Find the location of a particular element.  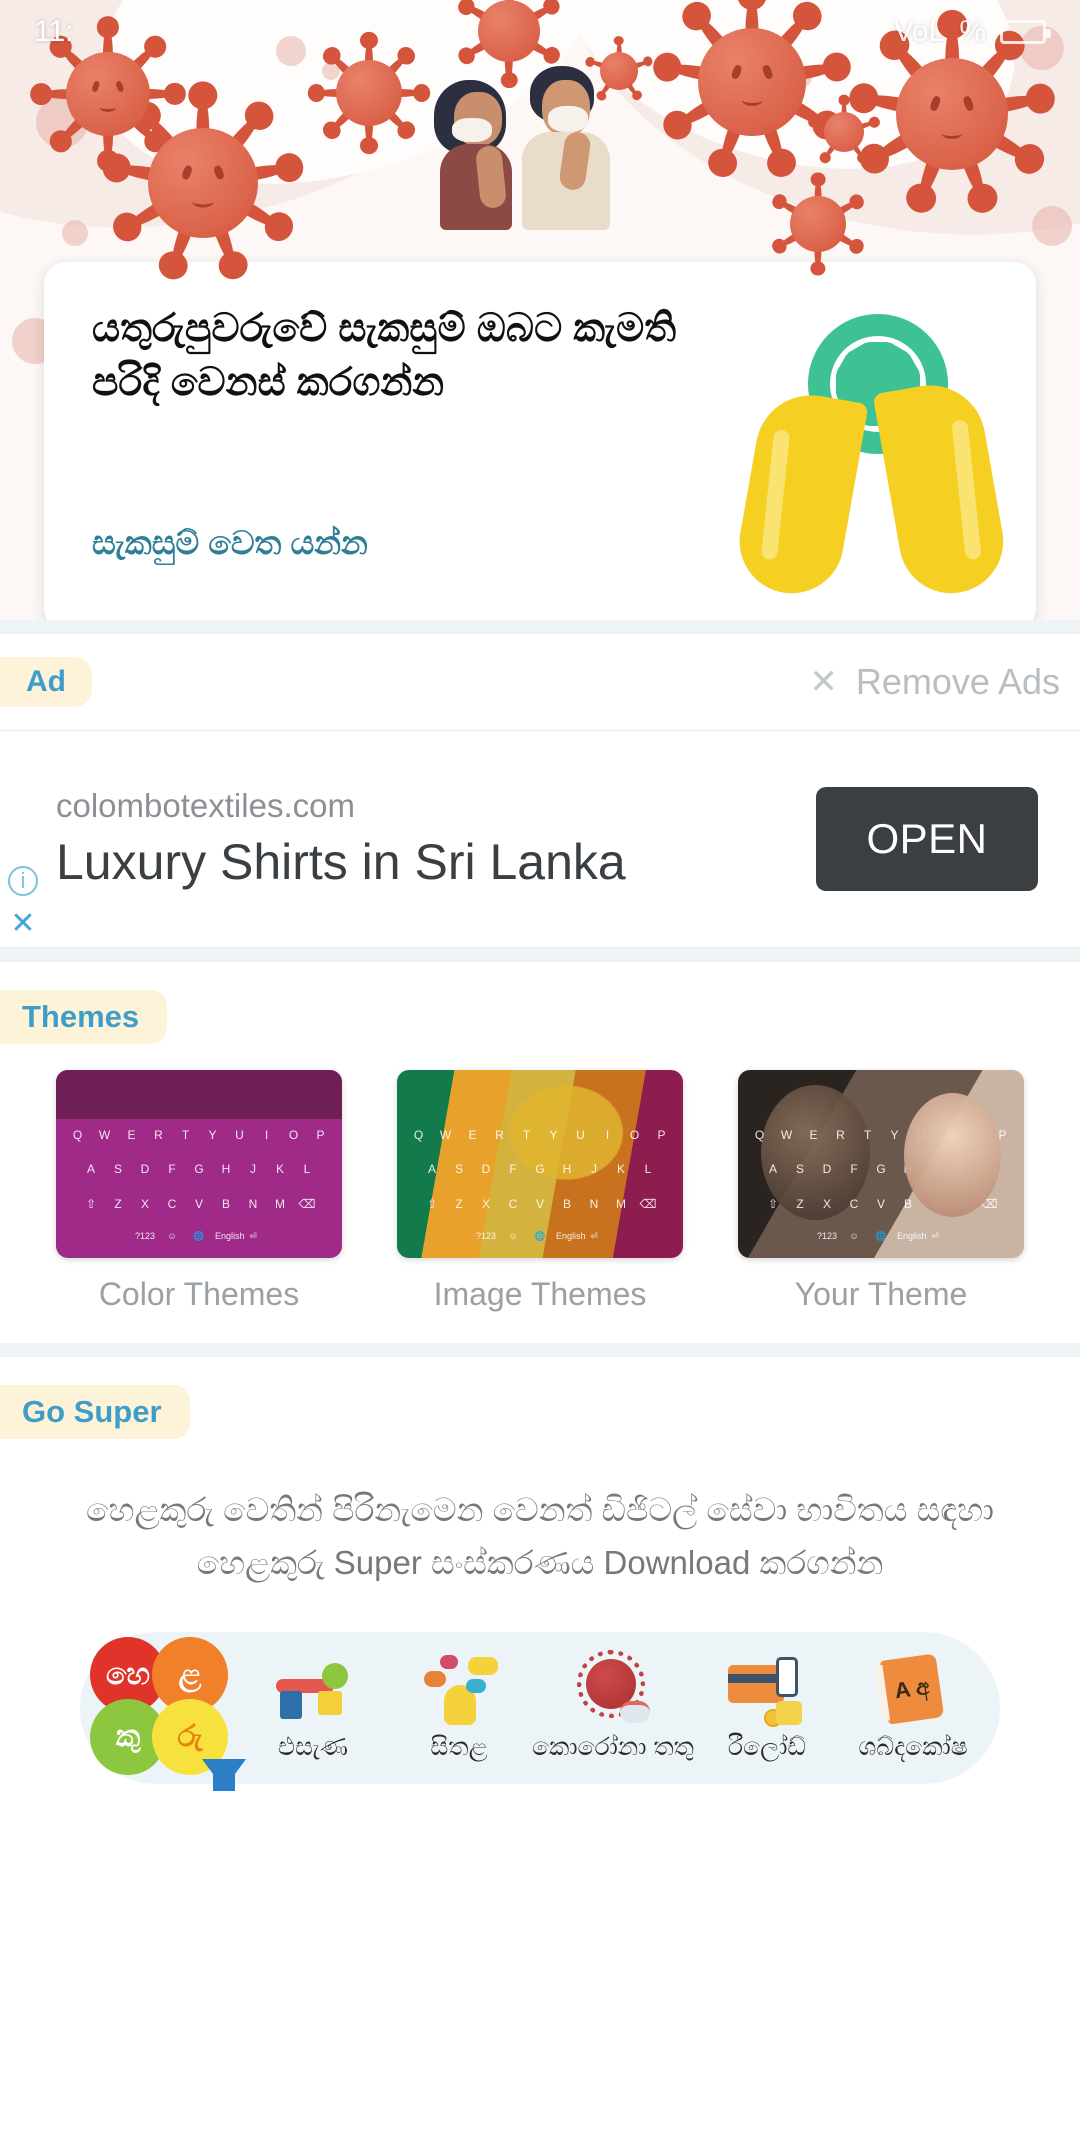

keyboard-key: 🌐 is located at coordinates (881, 1235).